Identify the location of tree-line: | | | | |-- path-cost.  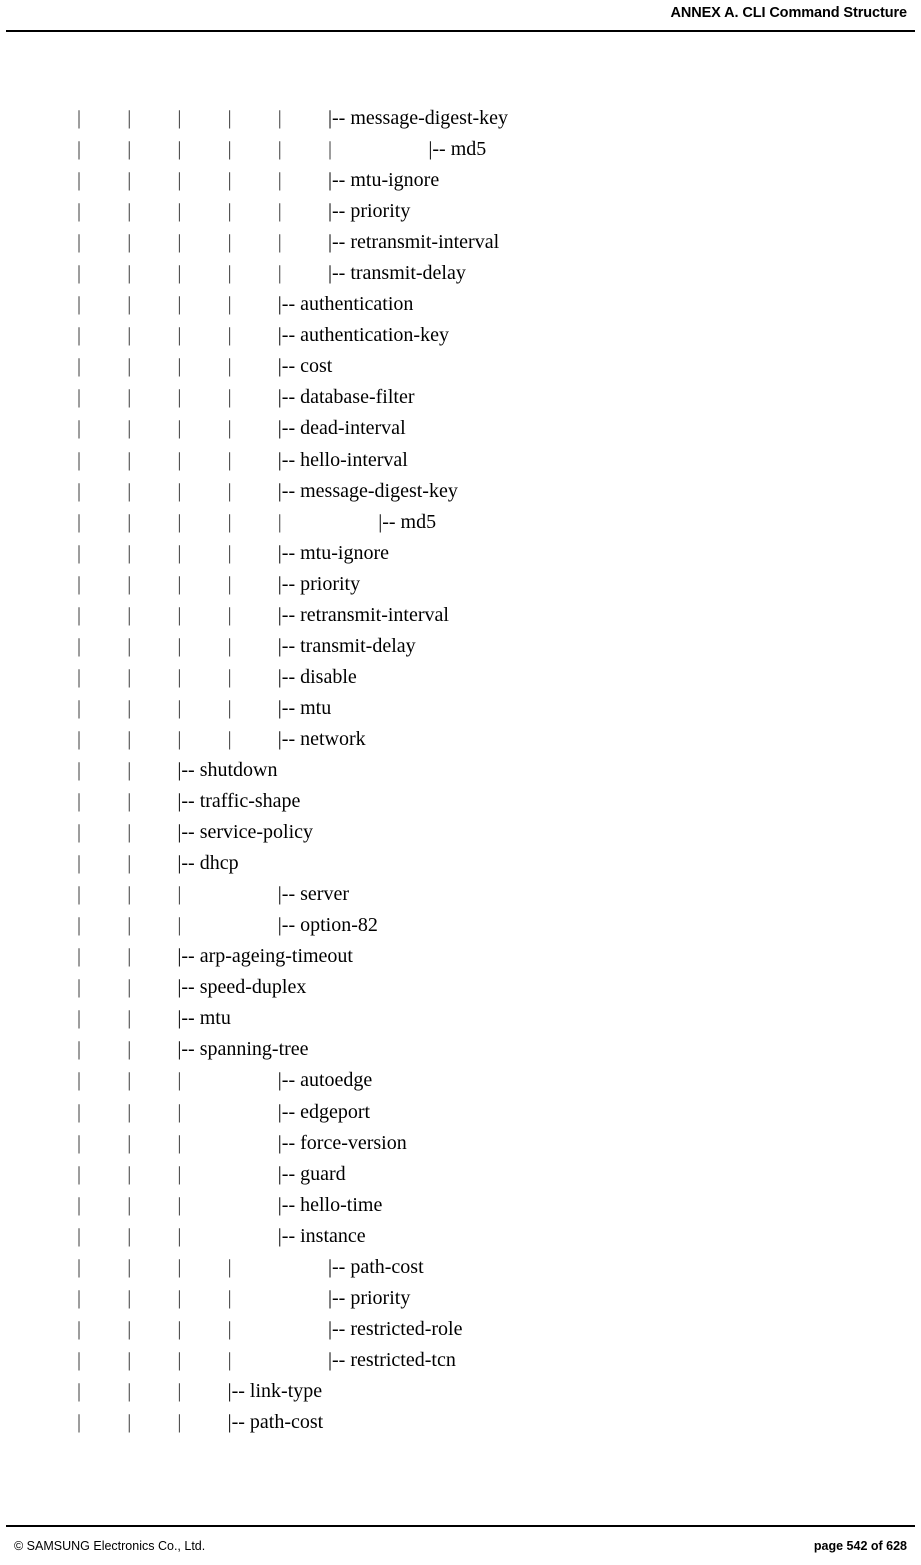
(460, 1267).